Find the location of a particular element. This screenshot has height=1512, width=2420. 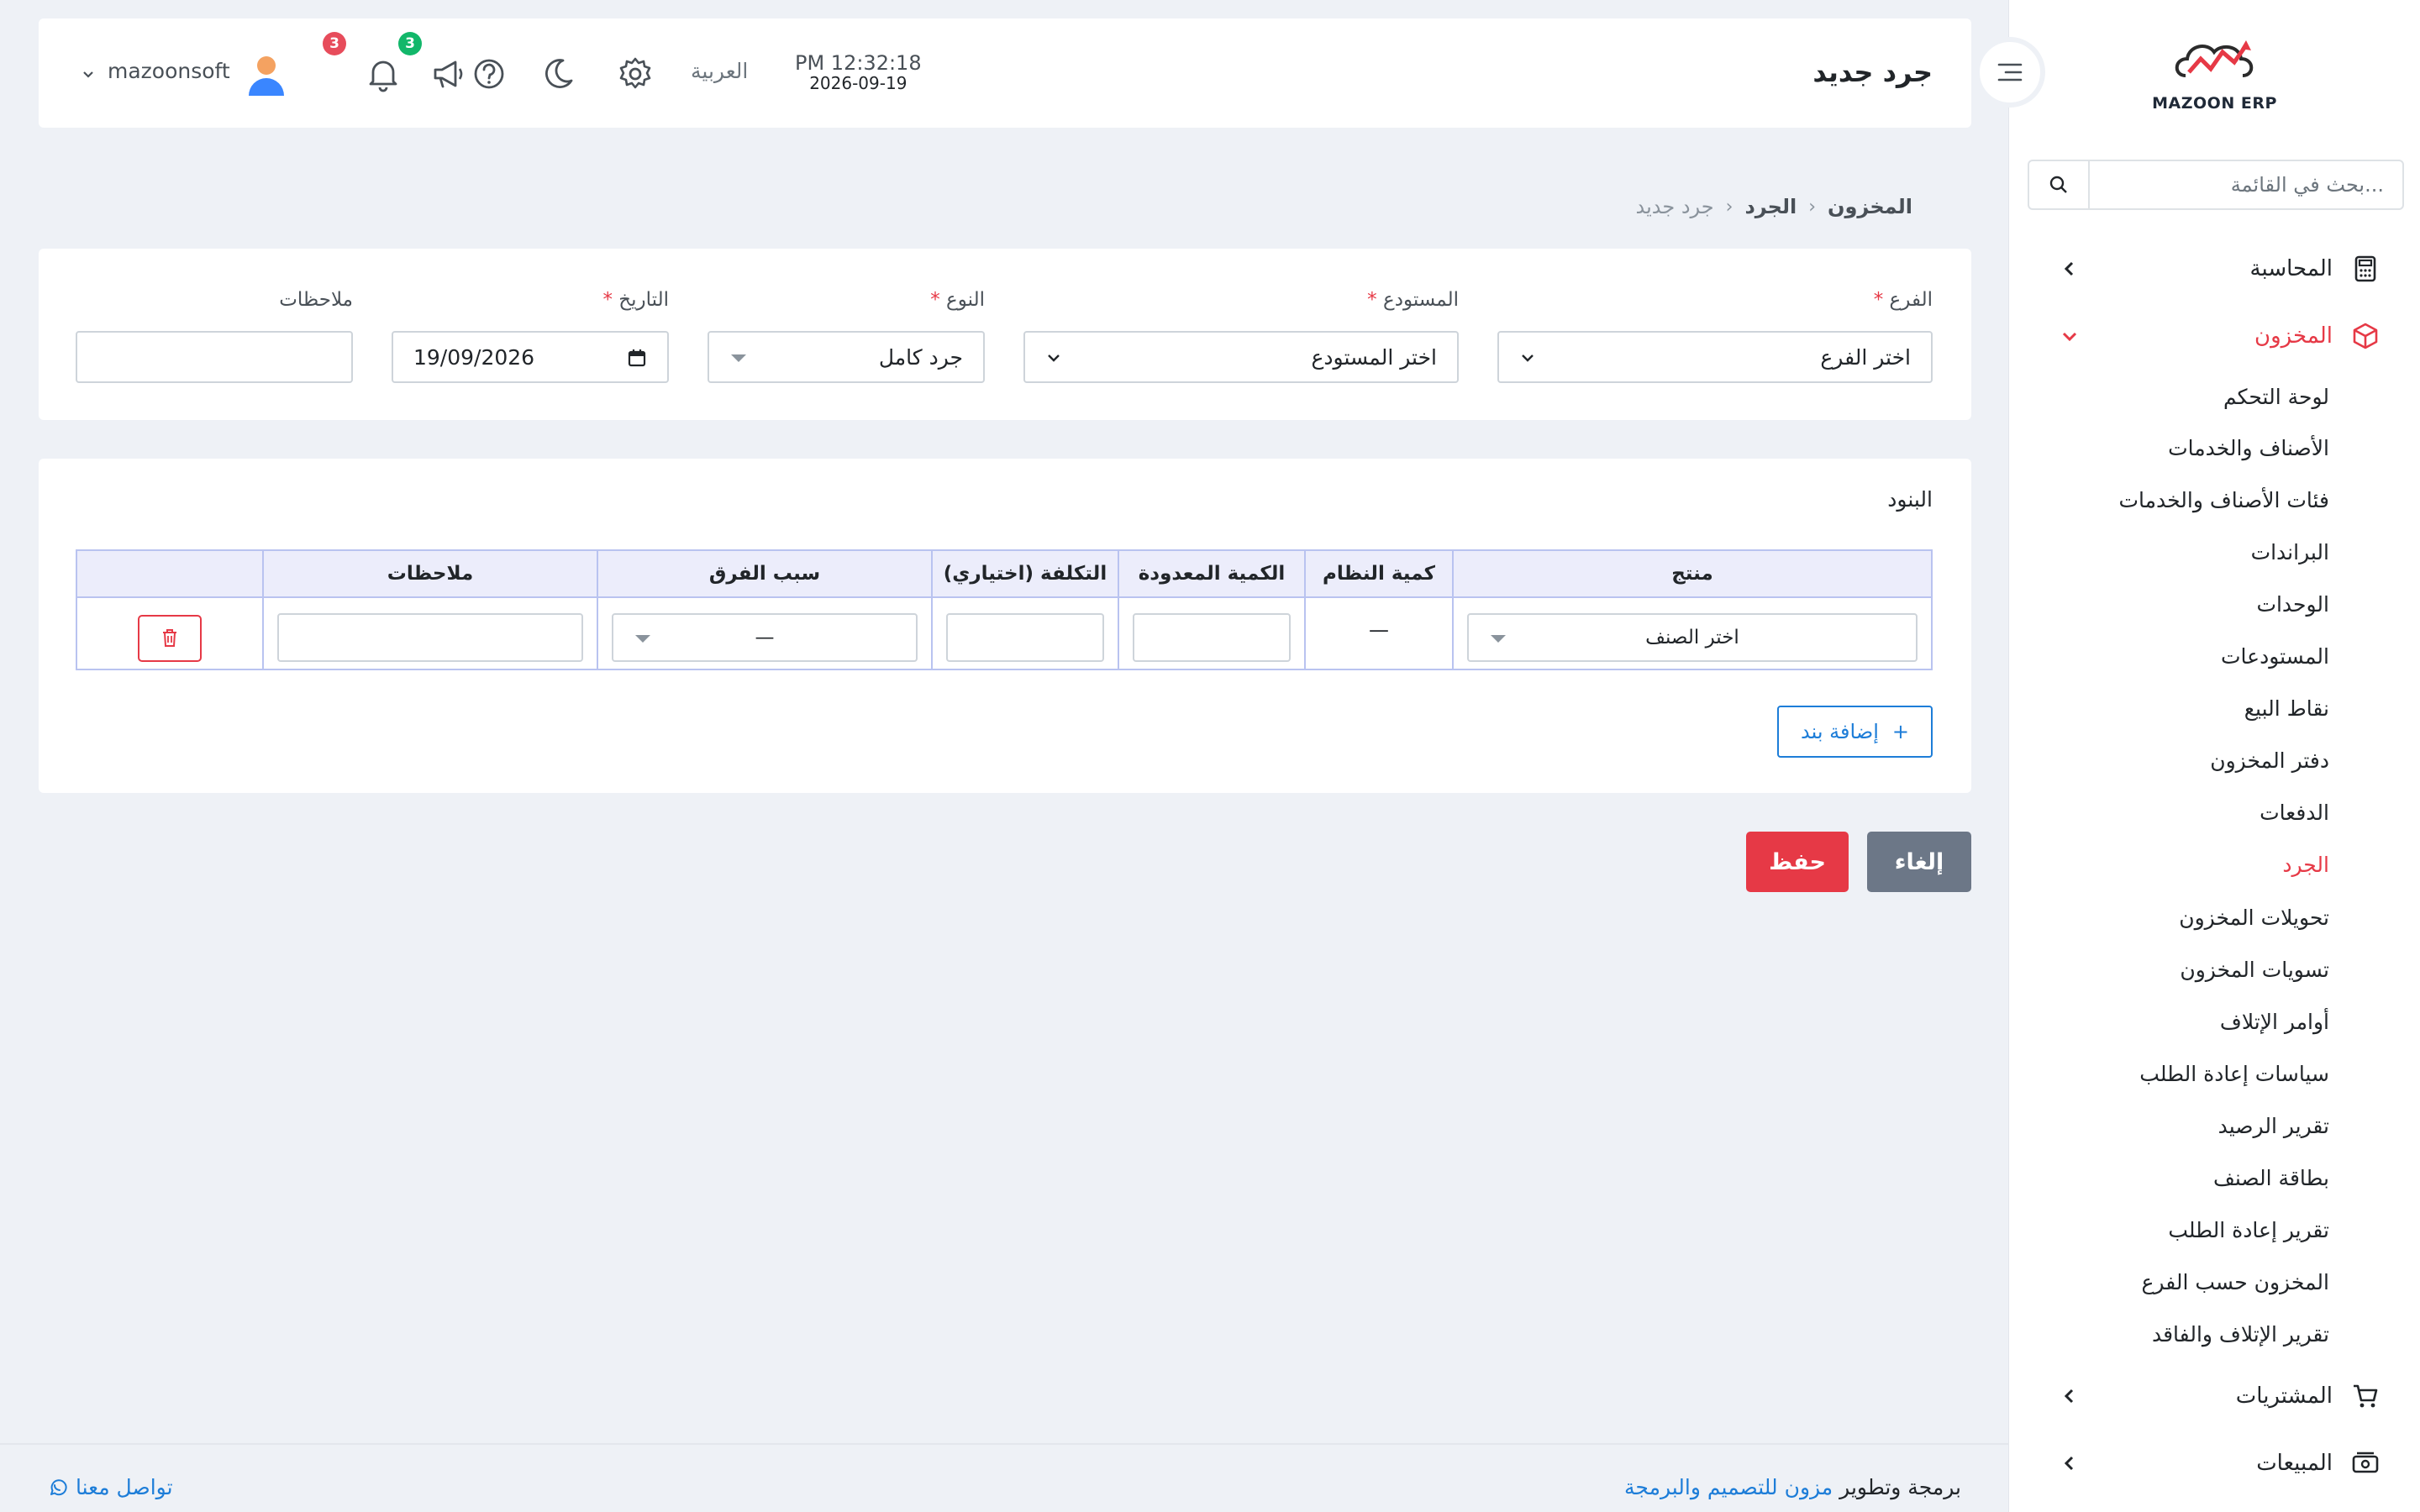

warehouse-label: * المستودع is located at coordinates (1413, 300).